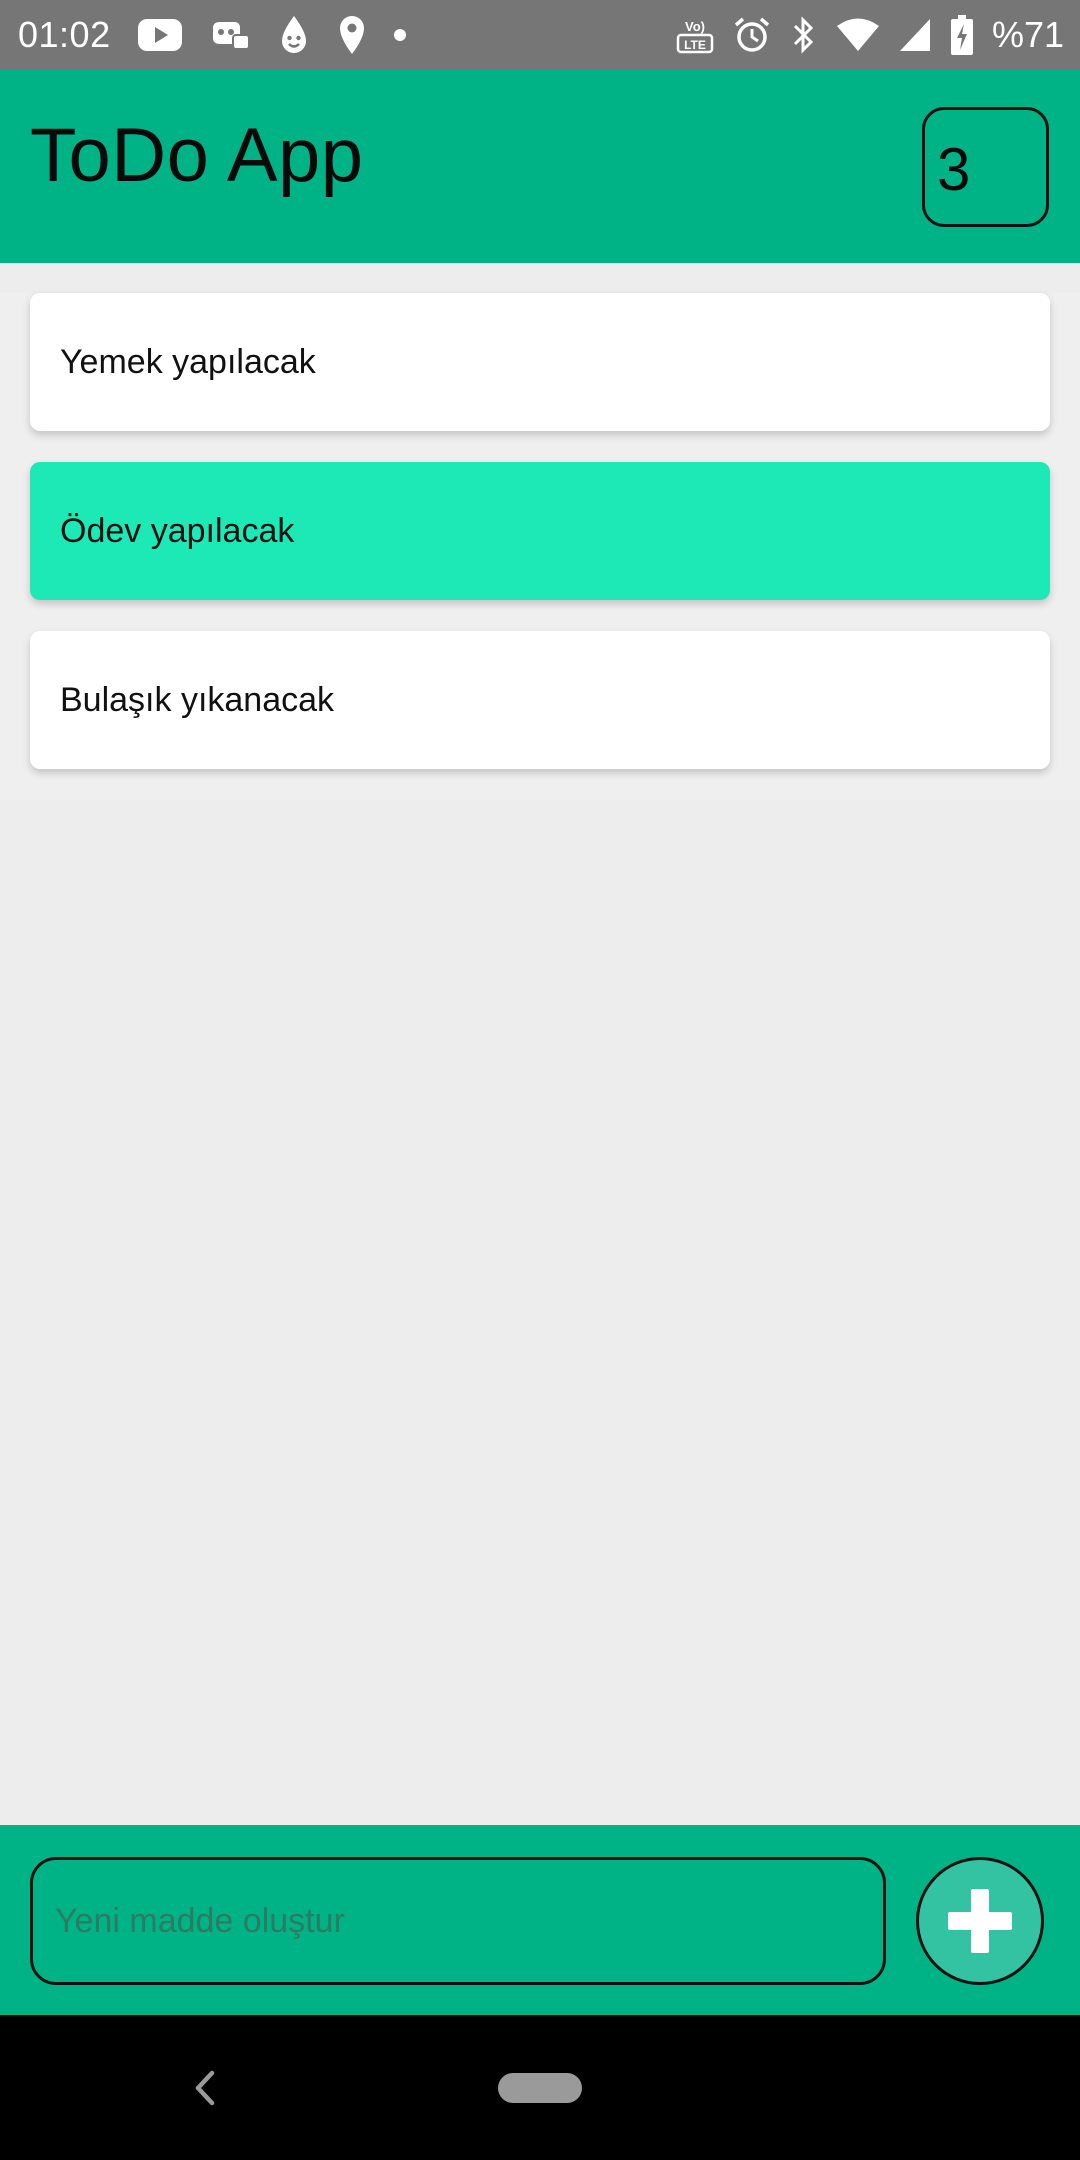 The width and height of the screenshot is (1080, 2160). I want to click on todo-item-1: Ödev yapılacak, so click(540, 531).